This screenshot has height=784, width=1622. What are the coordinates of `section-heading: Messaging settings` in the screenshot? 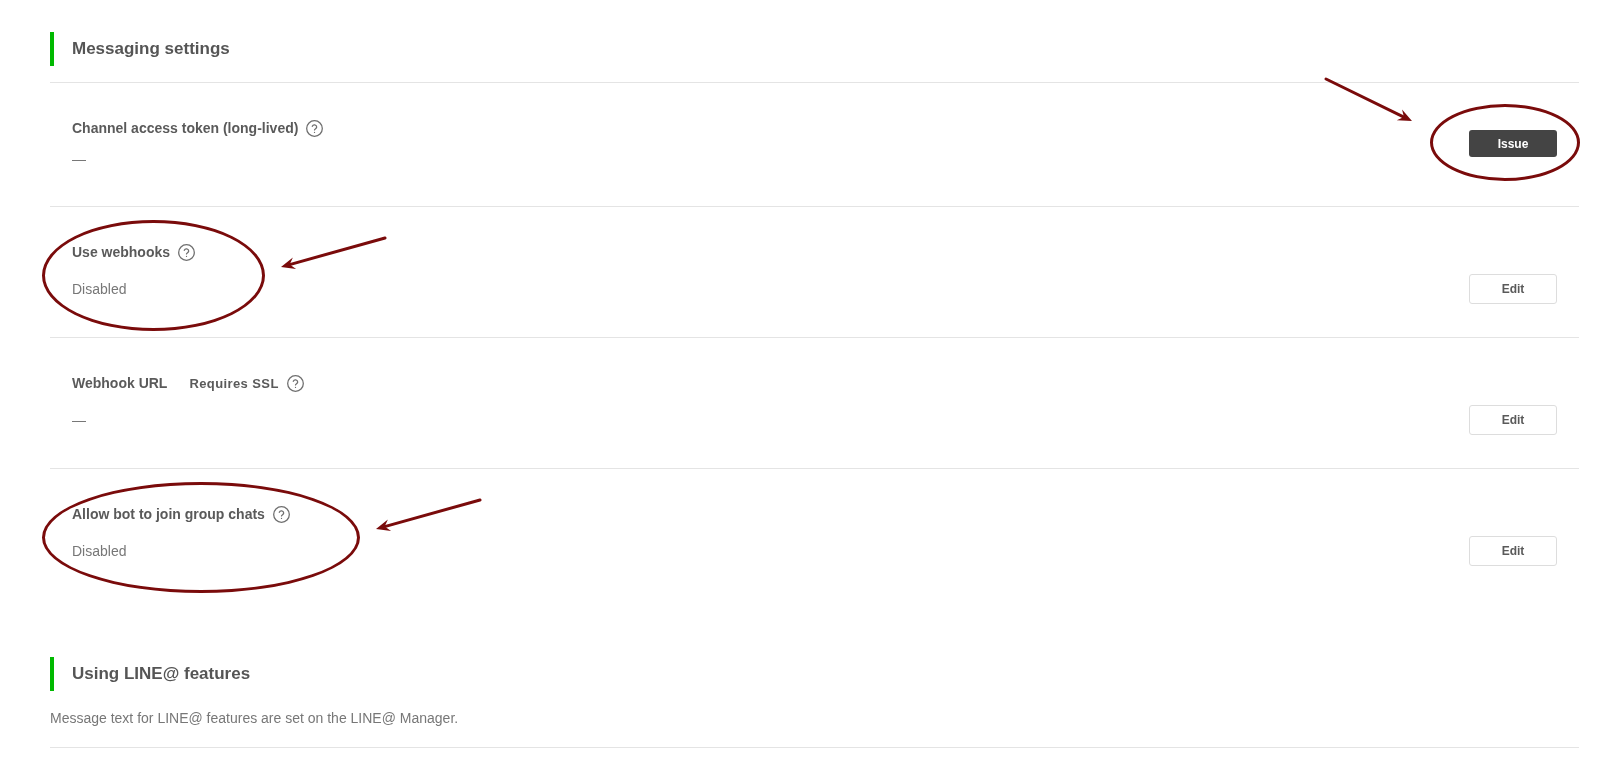 It's located at (814, 49).